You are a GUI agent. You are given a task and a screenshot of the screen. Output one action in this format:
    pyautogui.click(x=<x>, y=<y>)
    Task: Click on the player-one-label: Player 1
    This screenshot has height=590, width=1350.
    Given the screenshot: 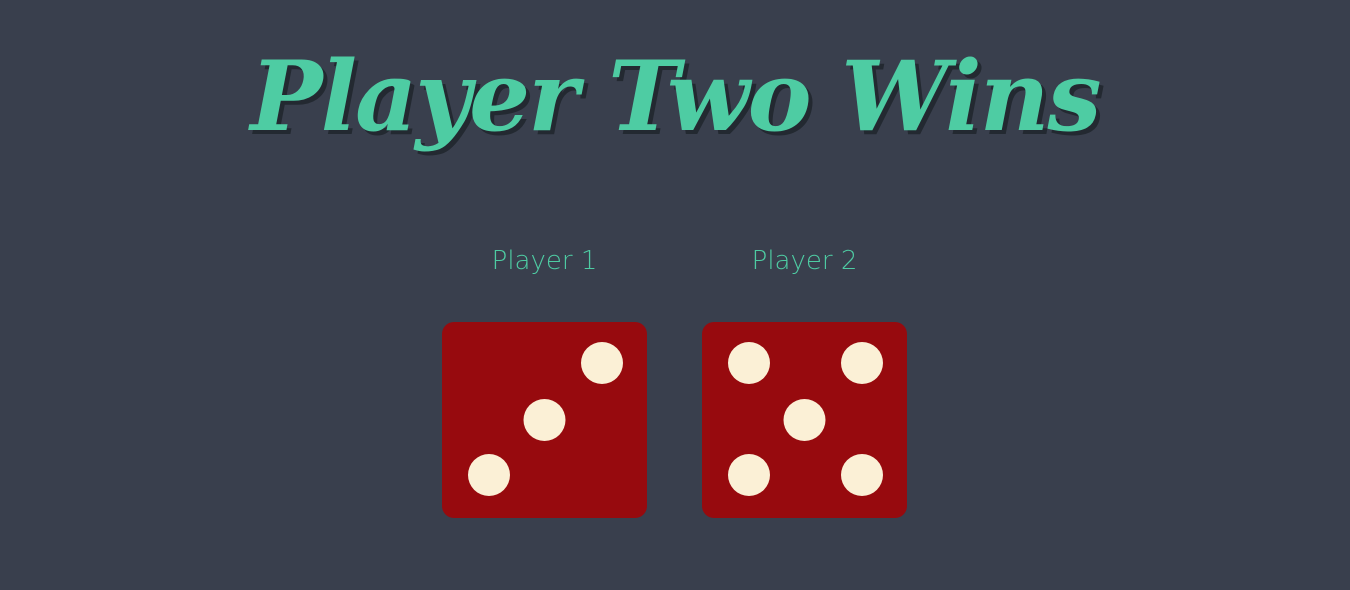 What is the action you would take?
    pyautogui.click(x=544, y=261)
    